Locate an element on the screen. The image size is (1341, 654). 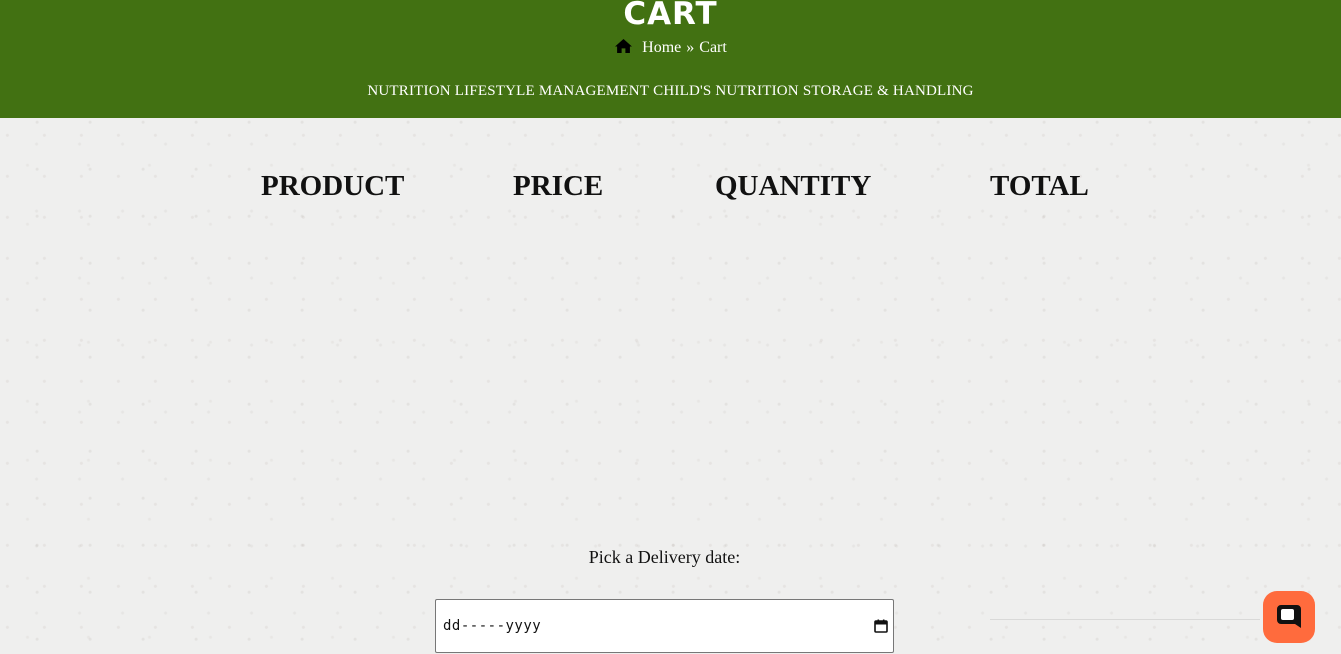
divider is located at coordinates (1125, 619).